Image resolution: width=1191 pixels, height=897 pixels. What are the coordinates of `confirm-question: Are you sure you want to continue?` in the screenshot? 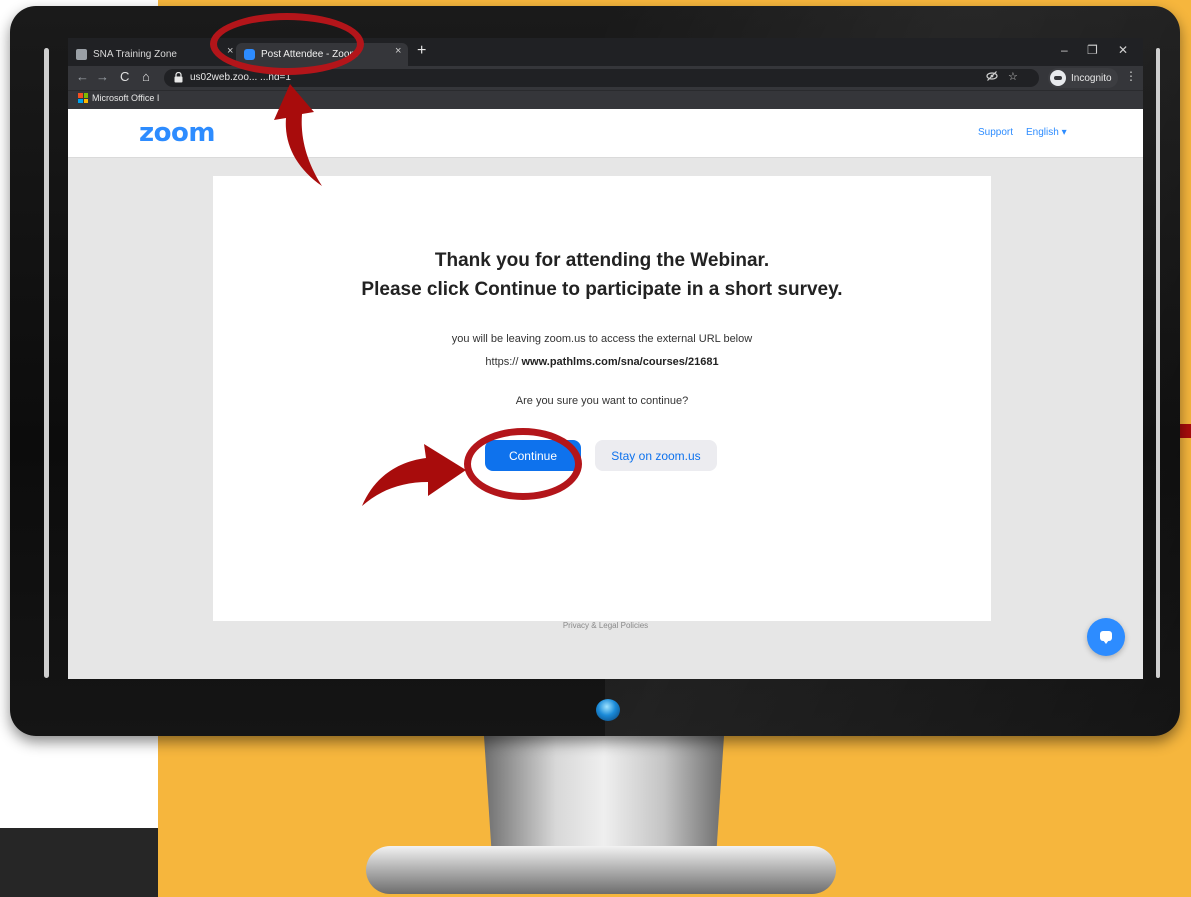 It's located at (602, 401).